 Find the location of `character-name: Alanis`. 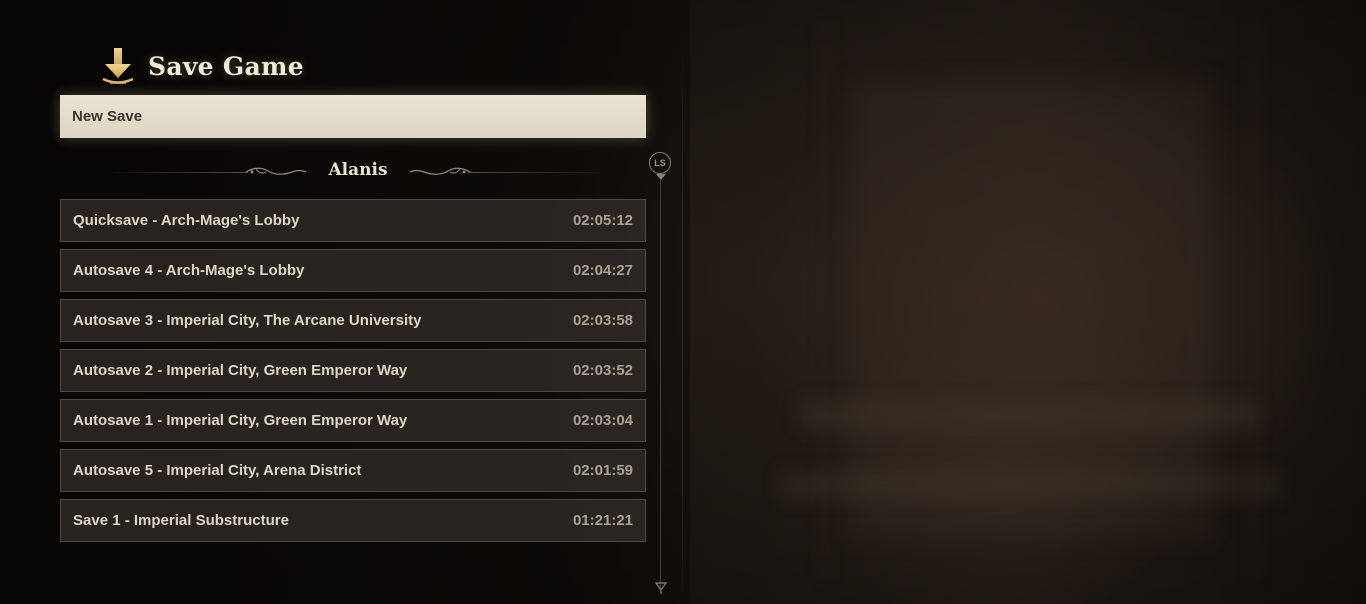

character-name: Alanis is located at coordinates (358, 170).